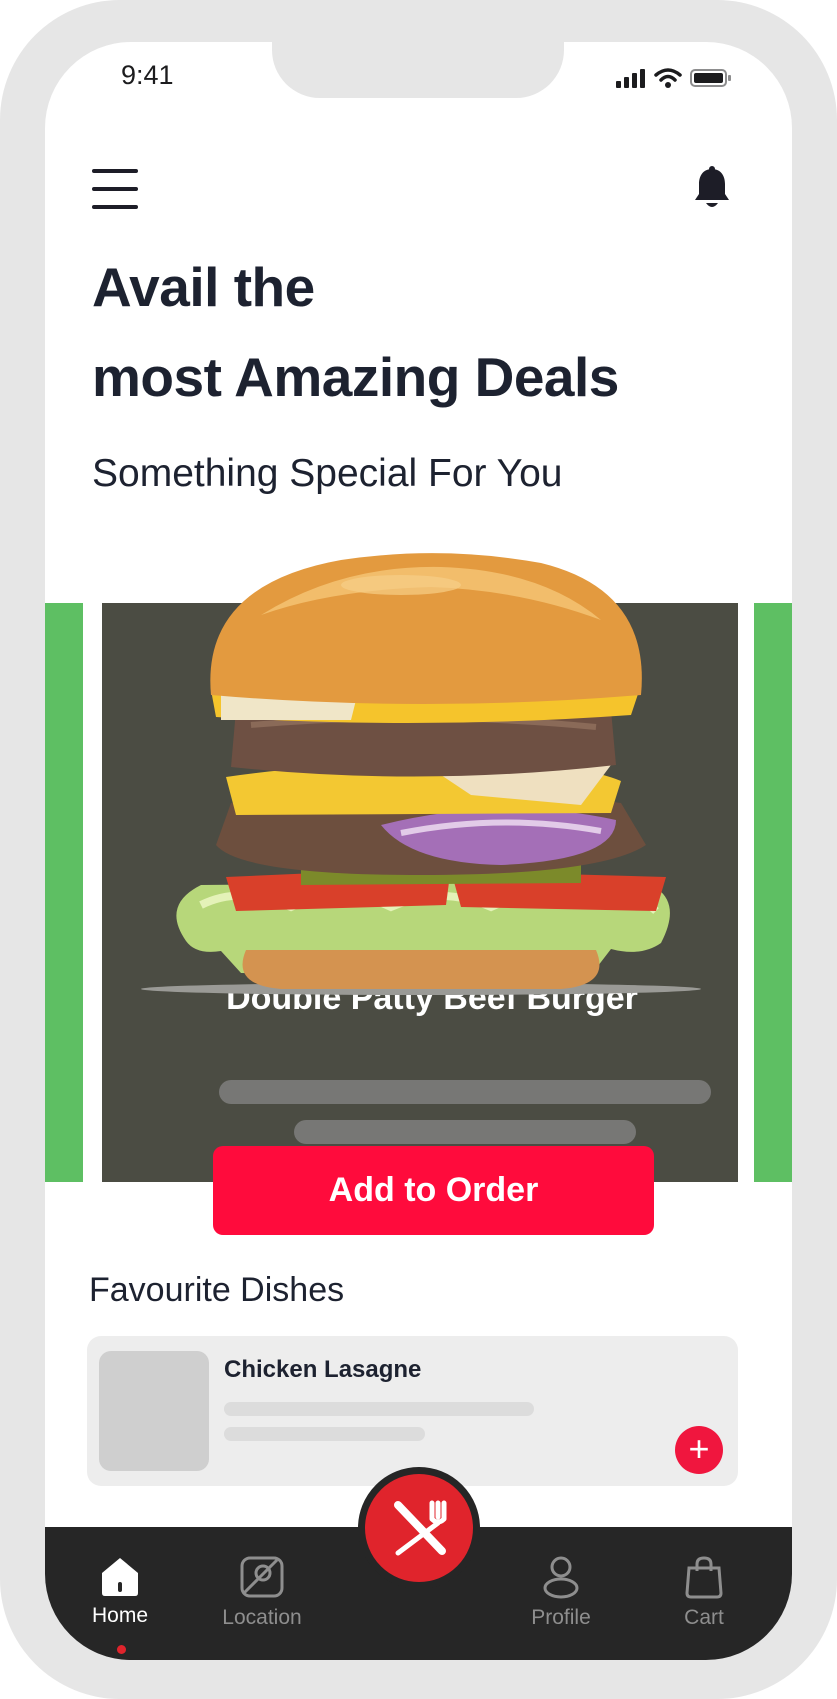  Describe the element at coordinates (262, 1617) in the screenshot. I see `tab-location-label: Location` at that location.